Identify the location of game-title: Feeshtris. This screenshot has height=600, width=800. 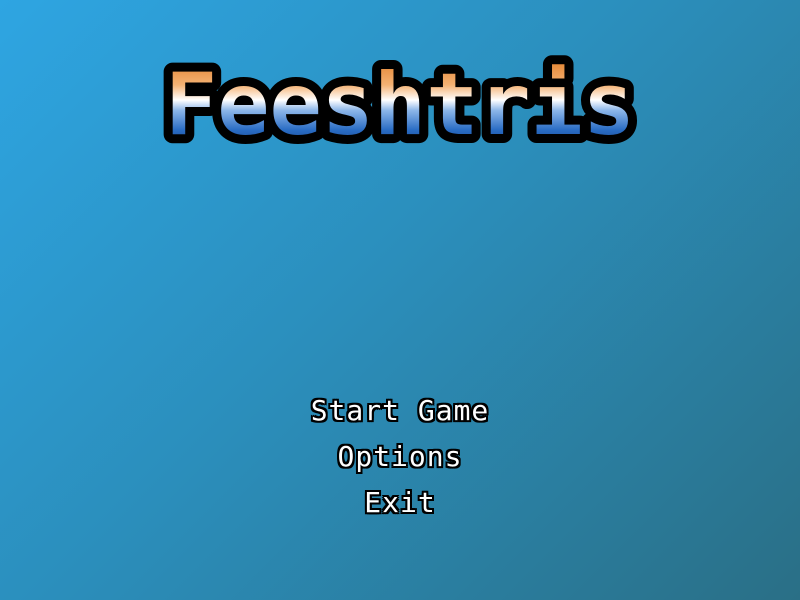
(400, 102).